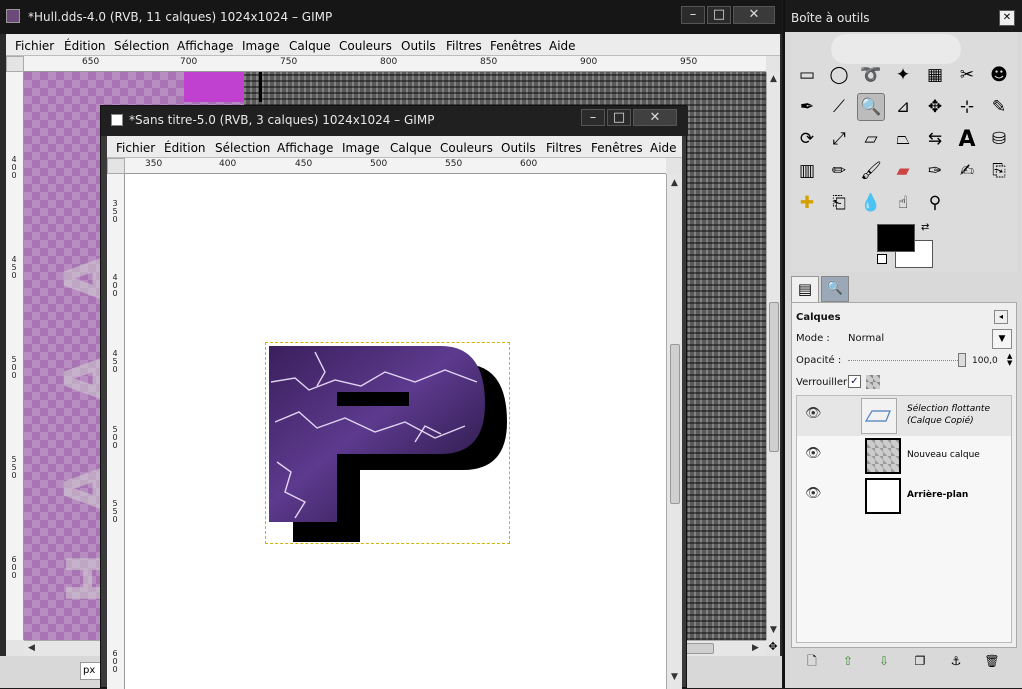  I want to click on swap-colors-icon: ⇄, so click(925, 227).